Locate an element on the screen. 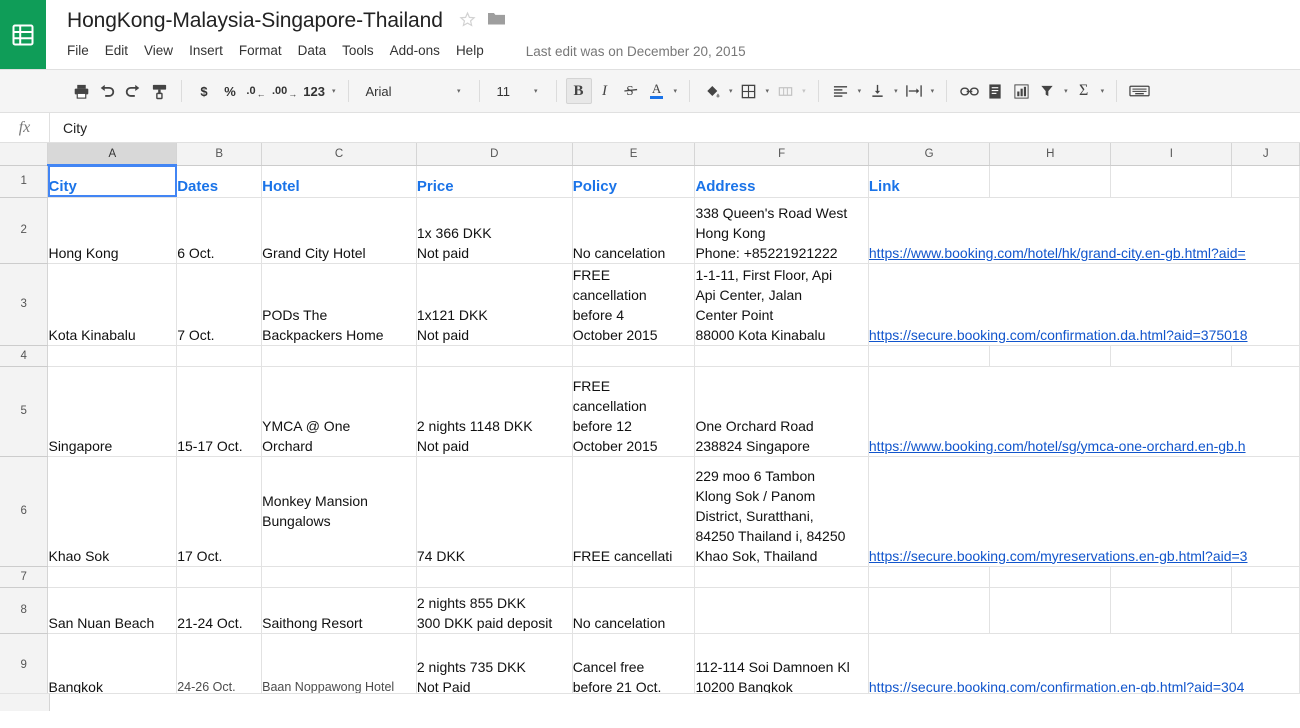  cell-e1: Policy is located at coordinates (634, 181).